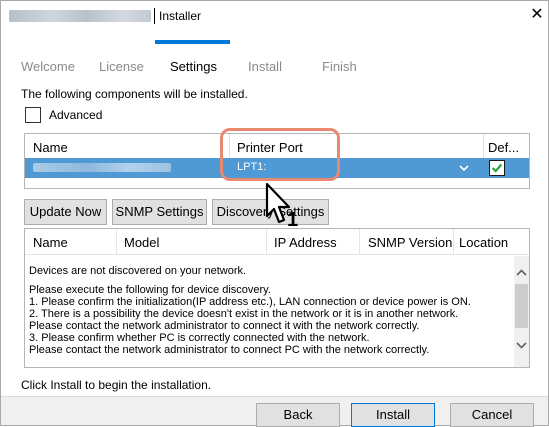 Image resolution: width=549 pixels, height=427 pixels. What do you see at coordinates (280, 154) in the screenshot?
I see `printer-port-highlight` at bounding box center [280, 154].